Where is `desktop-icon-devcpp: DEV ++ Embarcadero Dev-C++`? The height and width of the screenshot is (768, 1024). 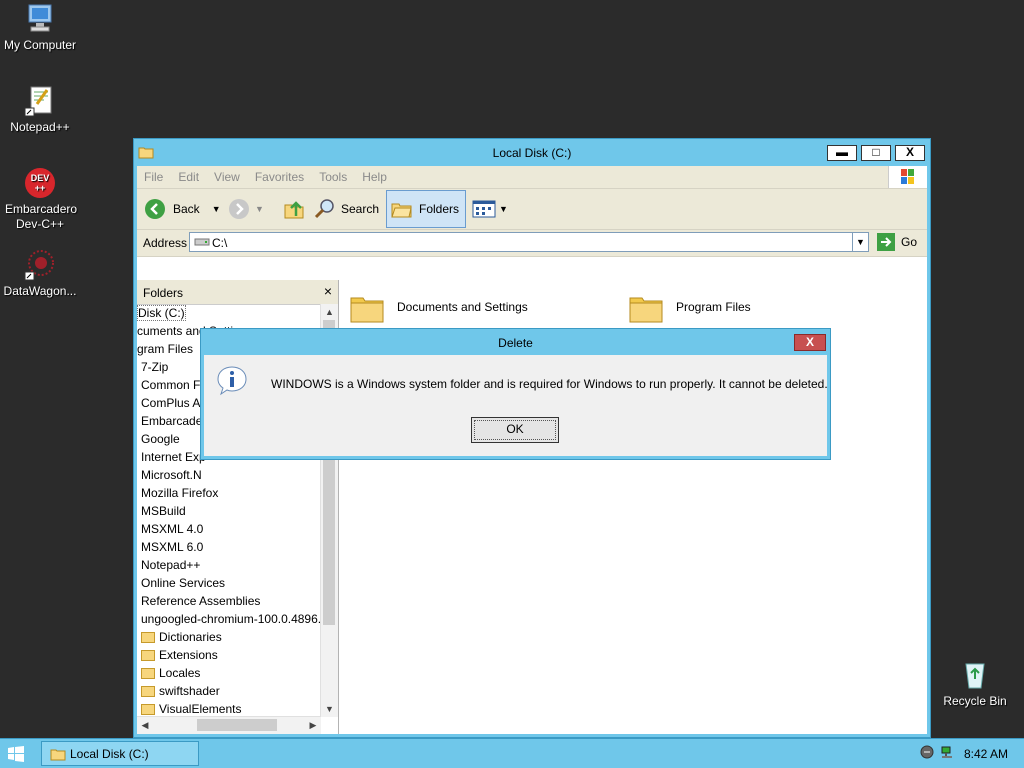 desktop-icon-devcpp: DEV ++ Embarcadero Dev-C++ is located at coordinates (40, 199).